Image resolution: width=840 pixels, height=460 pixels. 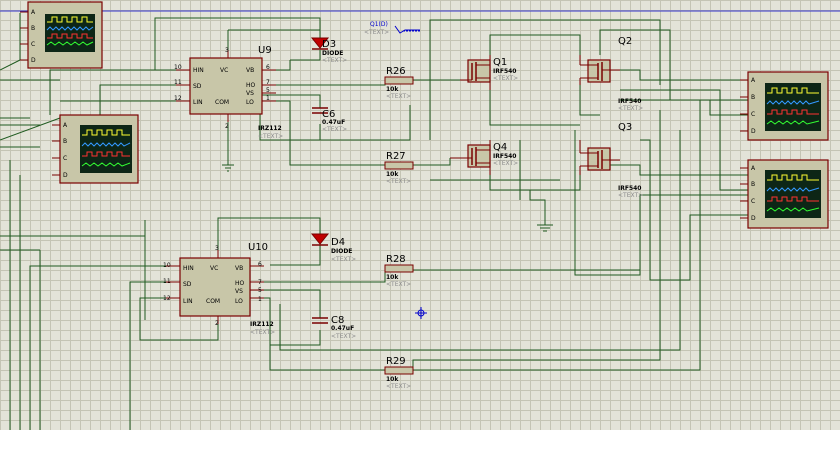 What do you see at coordinates (342, 328) in the screenshot?
I see `c8-value: 0.47uF` at bounding box center [342, 328].